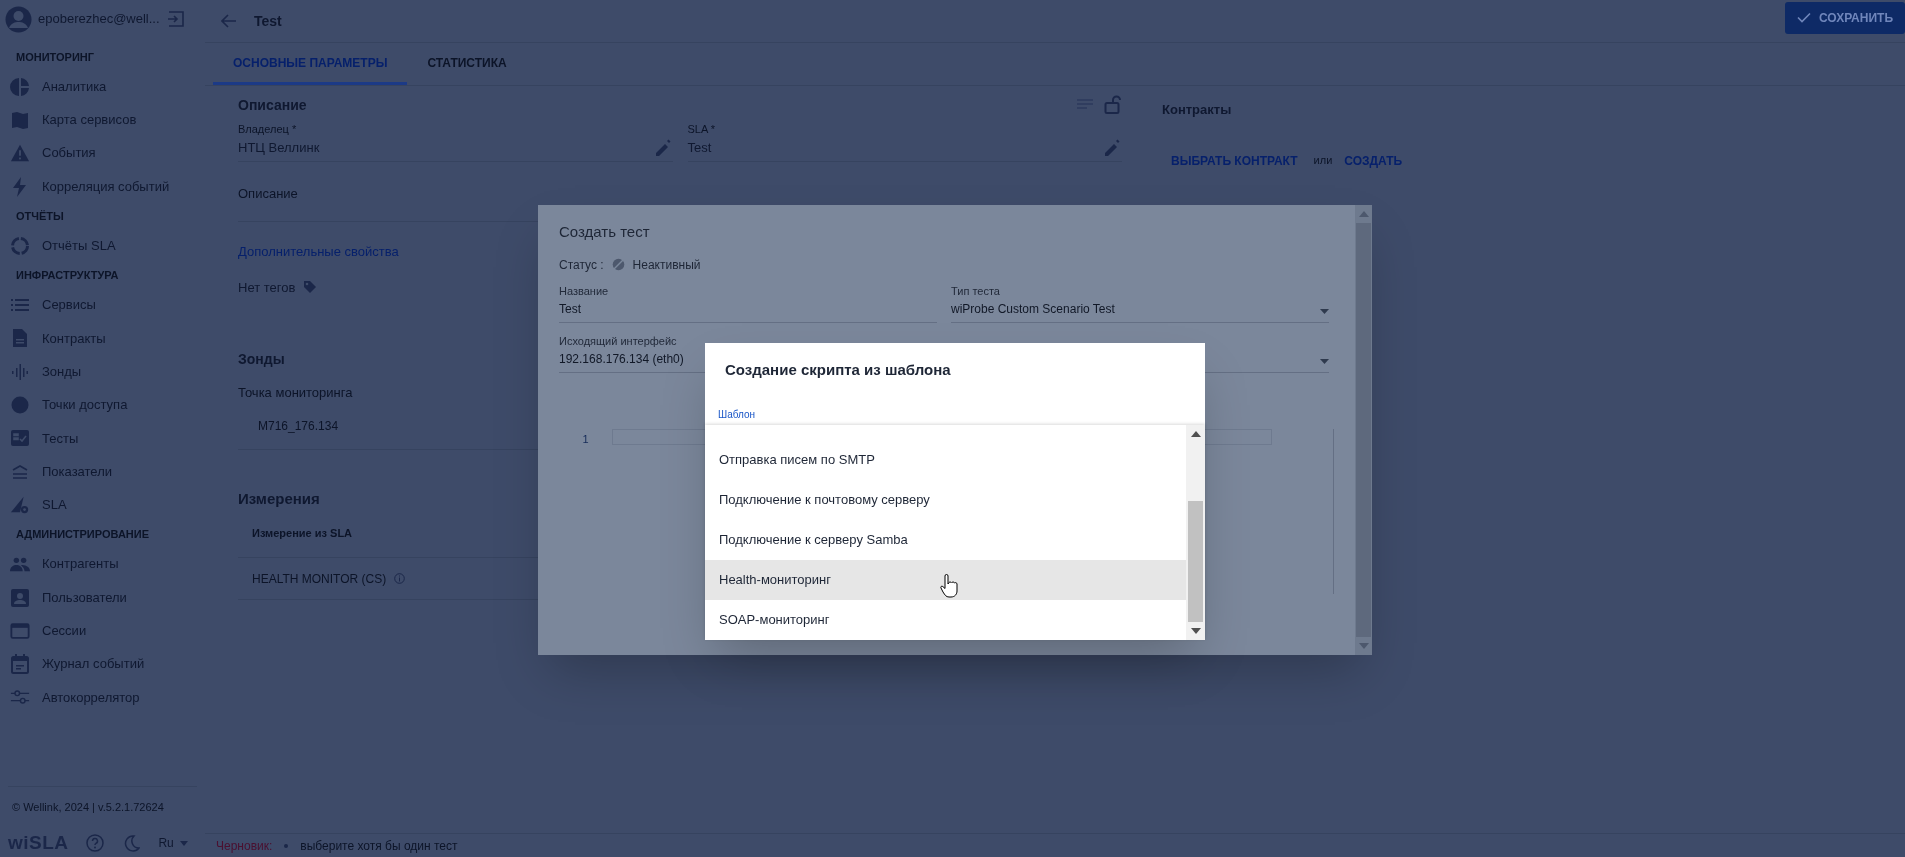  I want to click on dialog-title: Создать тест, so click(604, 232).